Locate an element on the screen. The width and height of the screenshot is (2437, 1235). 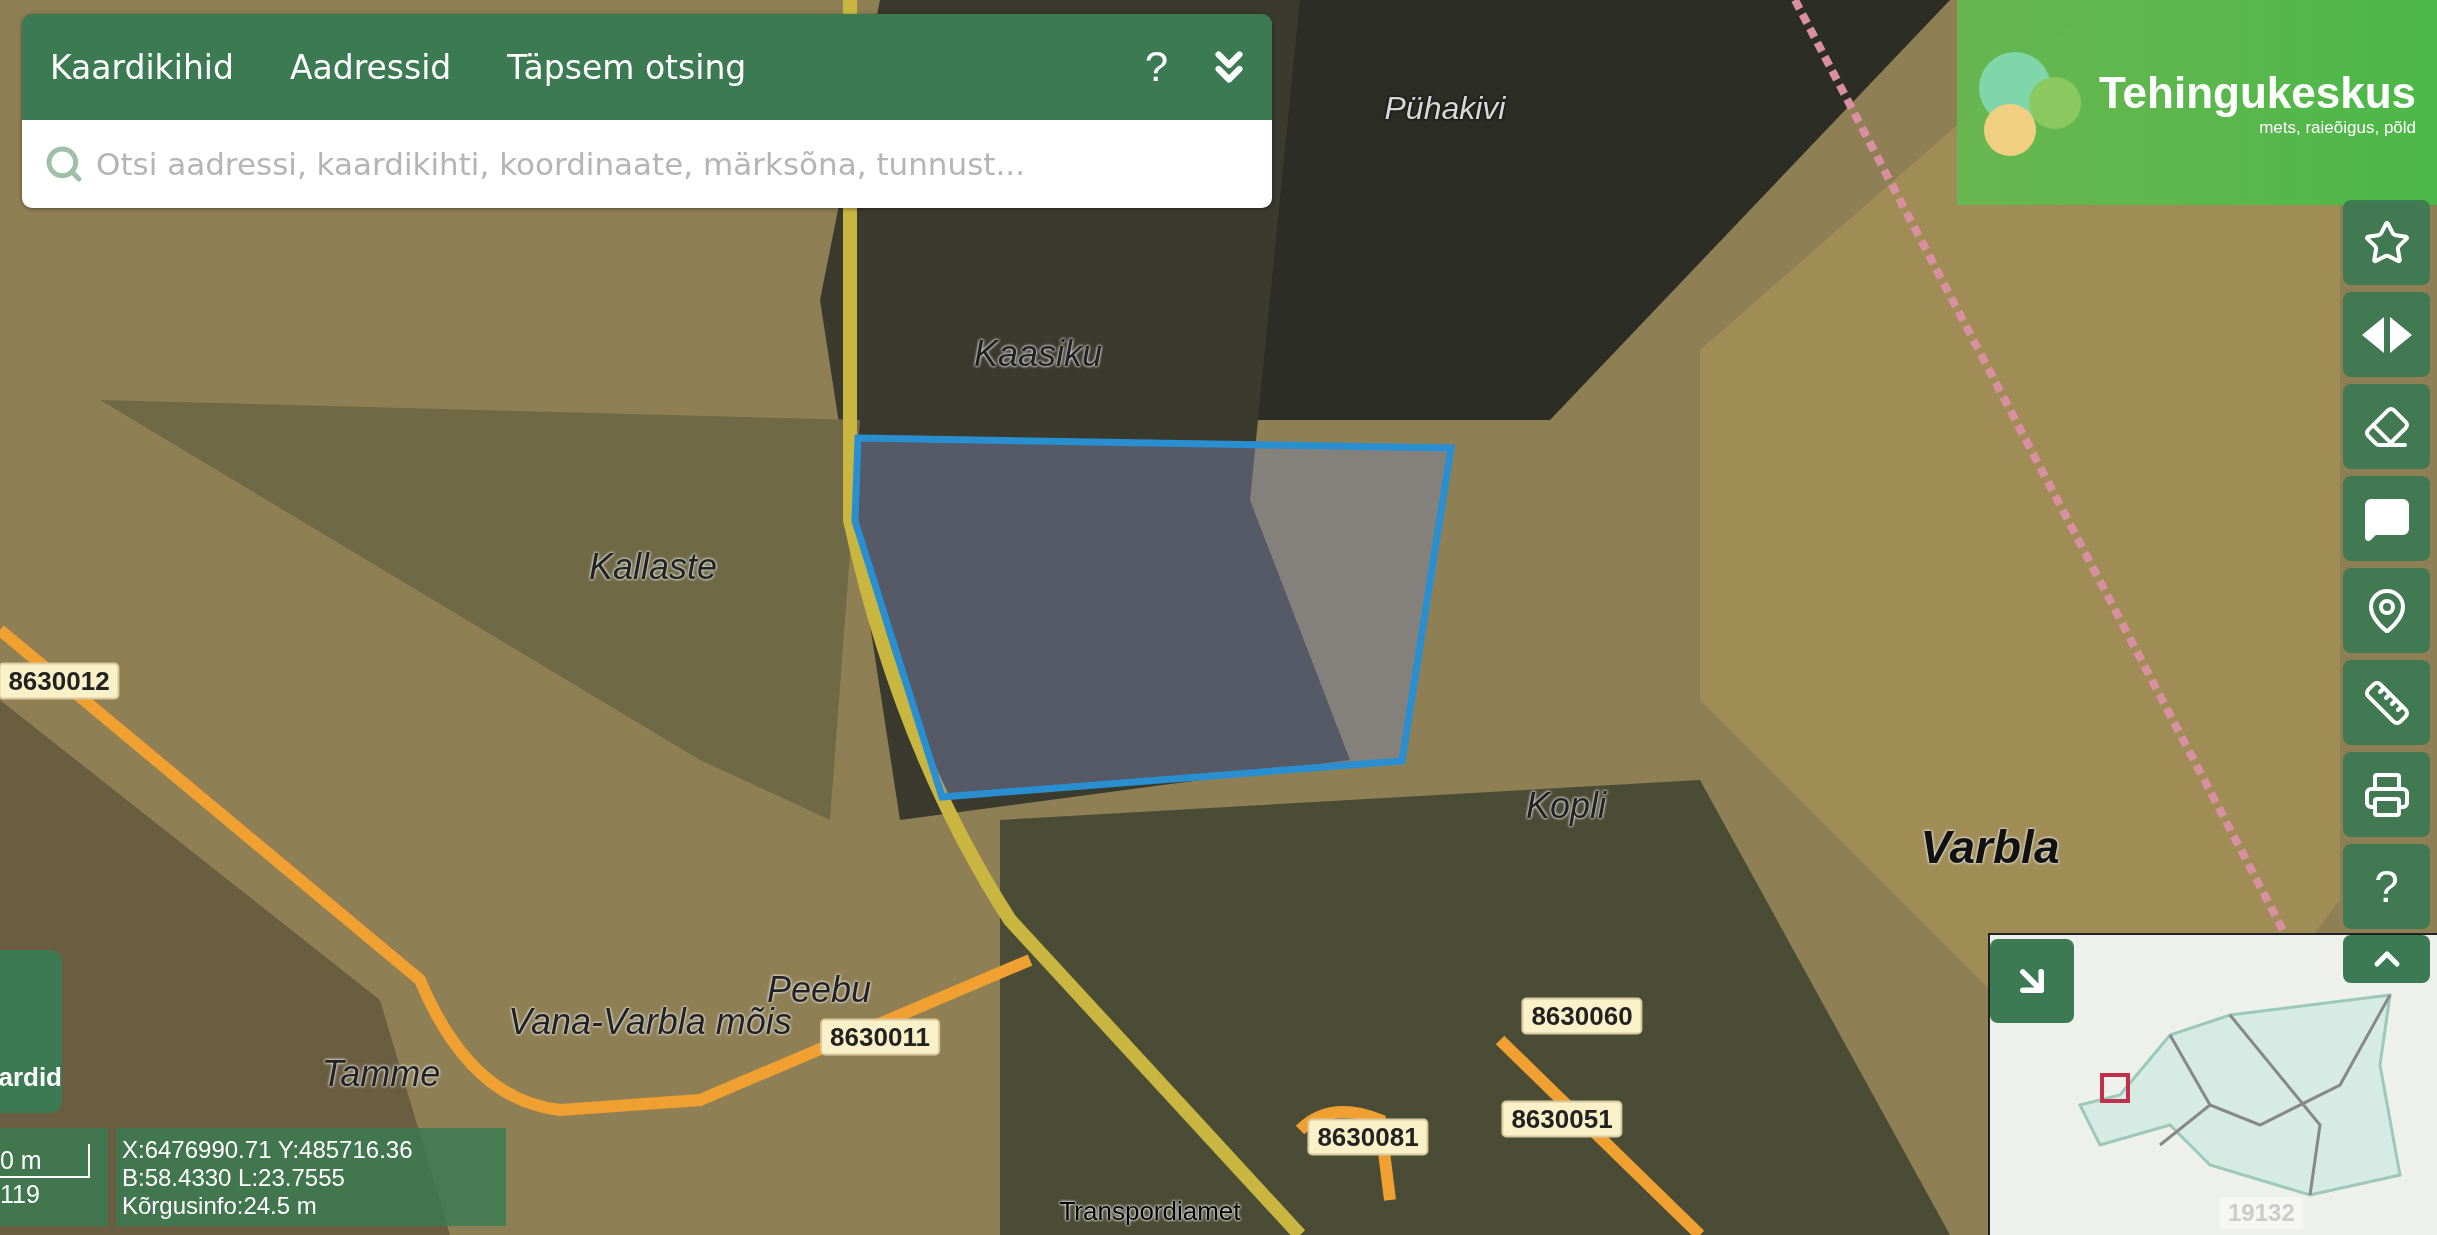
printer-icon is located at coordinates (2386, 794).